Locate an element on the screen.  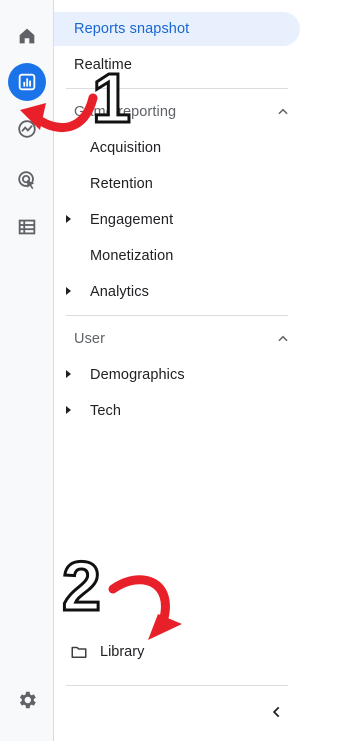
nav-item-realtime: Realtime is located at coordinates (177, 65).